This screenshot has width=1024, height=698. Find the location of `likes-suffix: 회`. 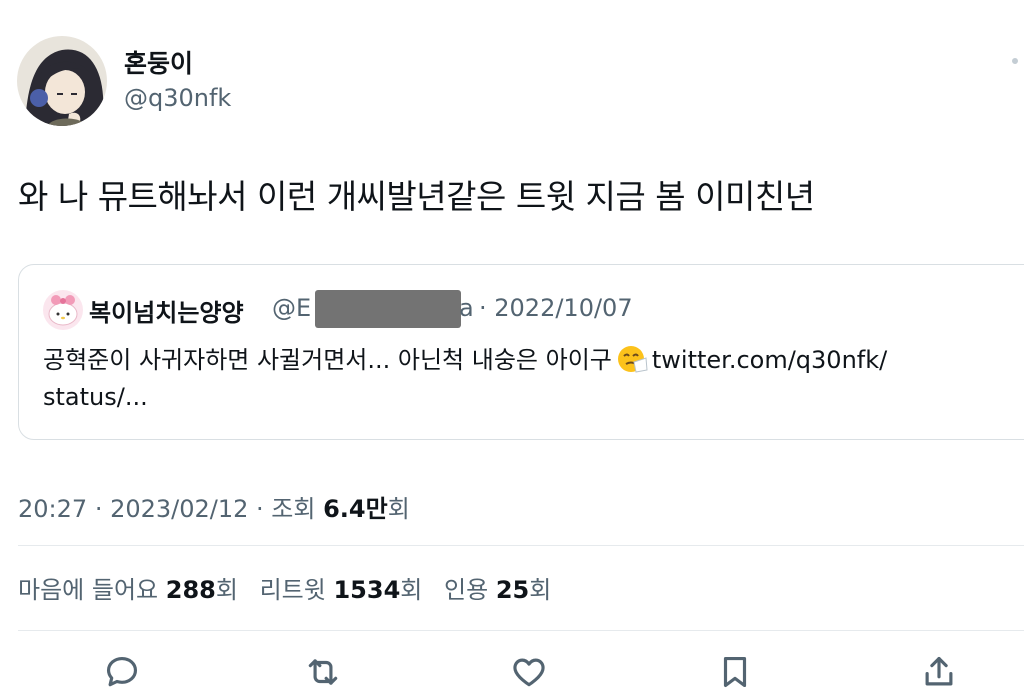

likes-suffix: 회 is located at coordinates (226, 590).